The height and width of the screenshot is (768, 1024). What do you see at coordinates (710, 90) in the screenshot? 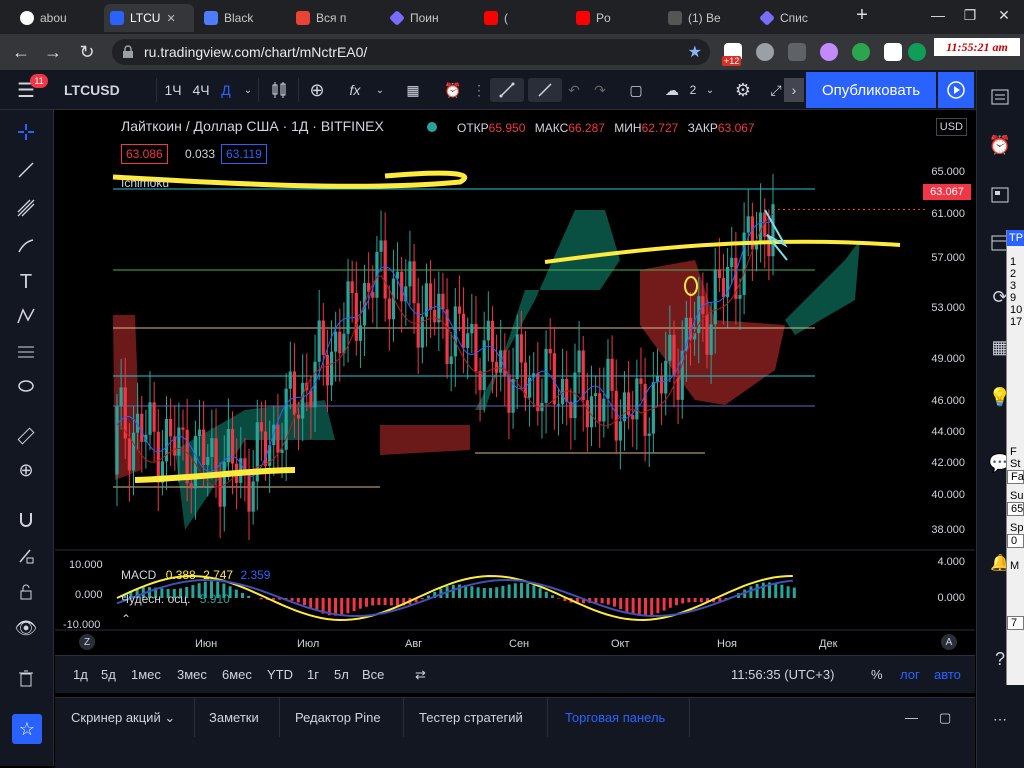
I see `layout-dropdown-icon: ⌄` at bounding box center [710, 90].